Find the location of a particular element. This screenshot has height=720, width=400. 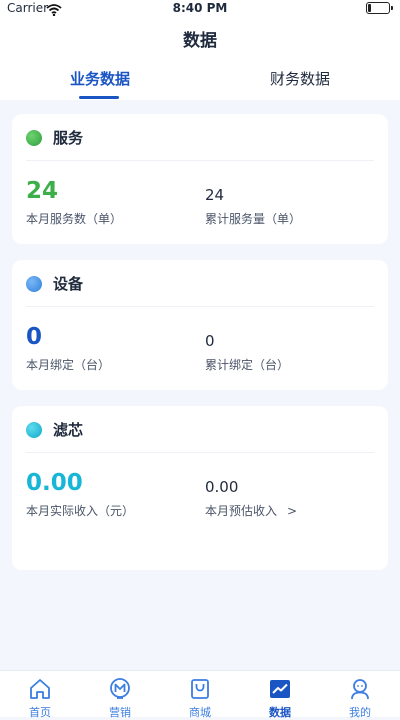

tab-label: 首页 is located at coordinates (40, 712).